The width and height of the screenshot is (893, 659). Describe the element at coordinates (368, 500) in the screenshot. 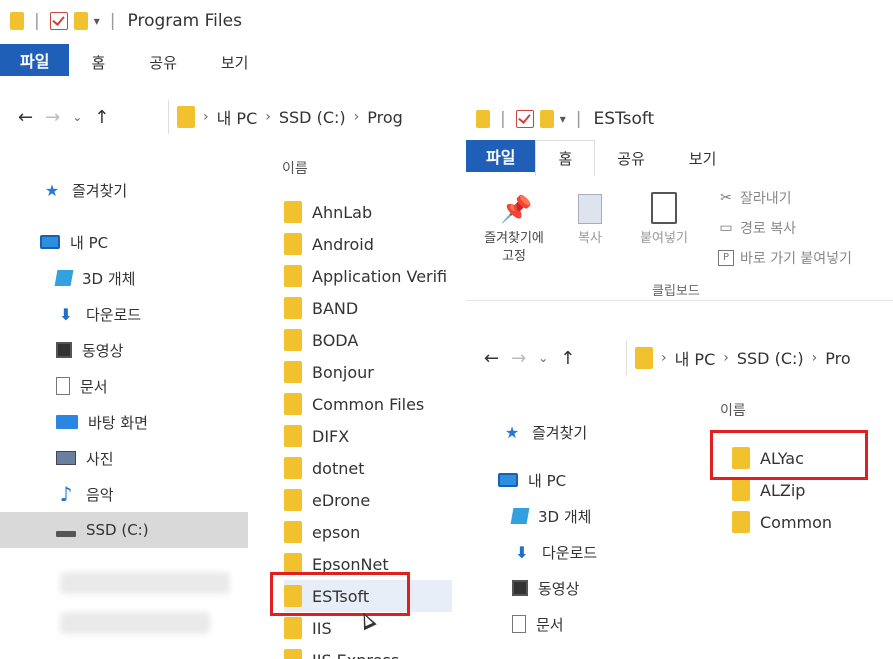

I see `folder-item: eDrone` at that location.